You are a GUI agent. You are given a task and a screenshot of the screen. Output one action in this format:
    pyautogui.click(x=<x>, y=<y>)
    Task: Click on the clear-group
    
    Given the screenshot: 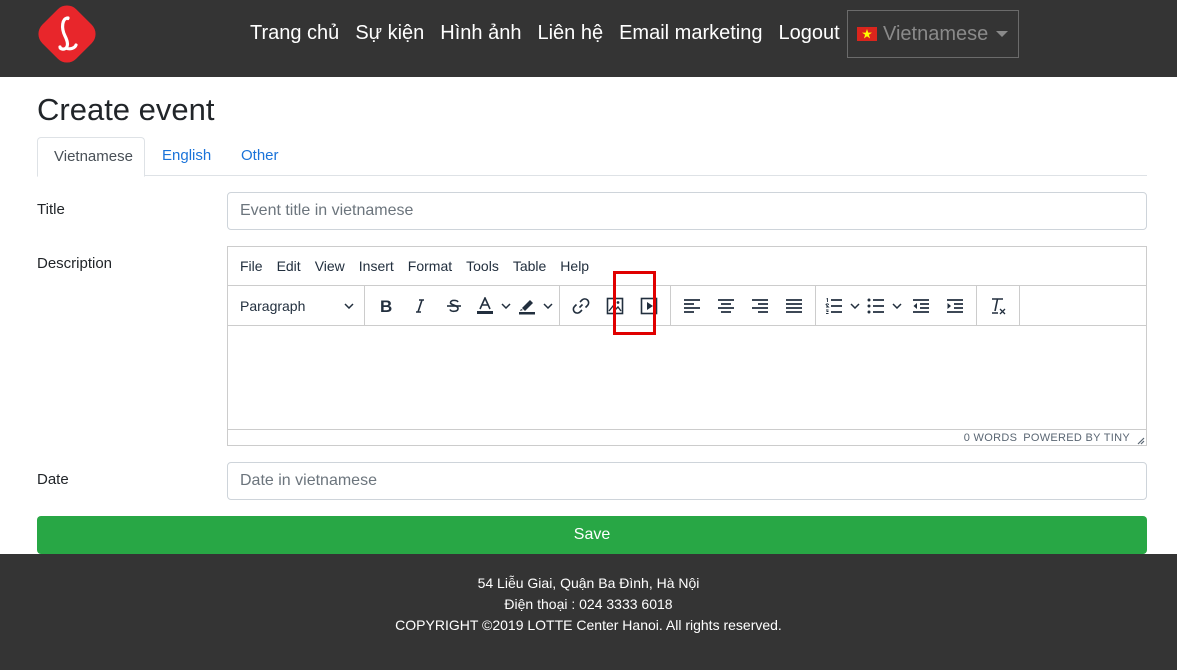 What is the action you would take?
    pyautogui.click(x=998, y=305)
    